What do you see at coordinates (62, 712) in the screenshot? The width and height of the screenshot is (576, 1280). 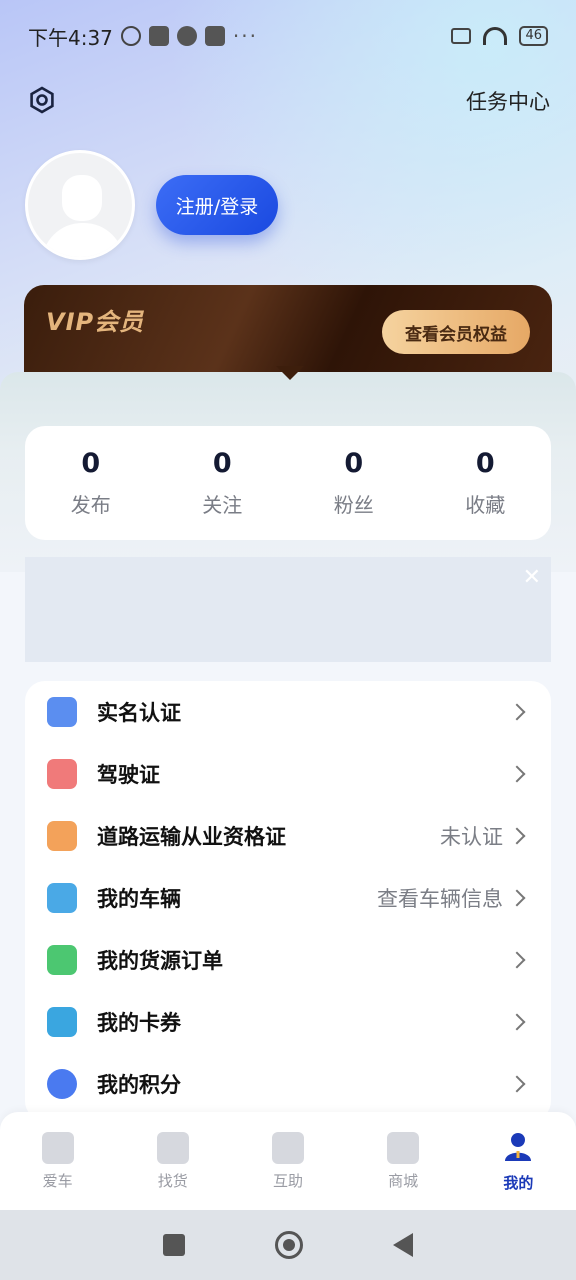 I see `id-verify-icon` at bounding box center [62, 712].